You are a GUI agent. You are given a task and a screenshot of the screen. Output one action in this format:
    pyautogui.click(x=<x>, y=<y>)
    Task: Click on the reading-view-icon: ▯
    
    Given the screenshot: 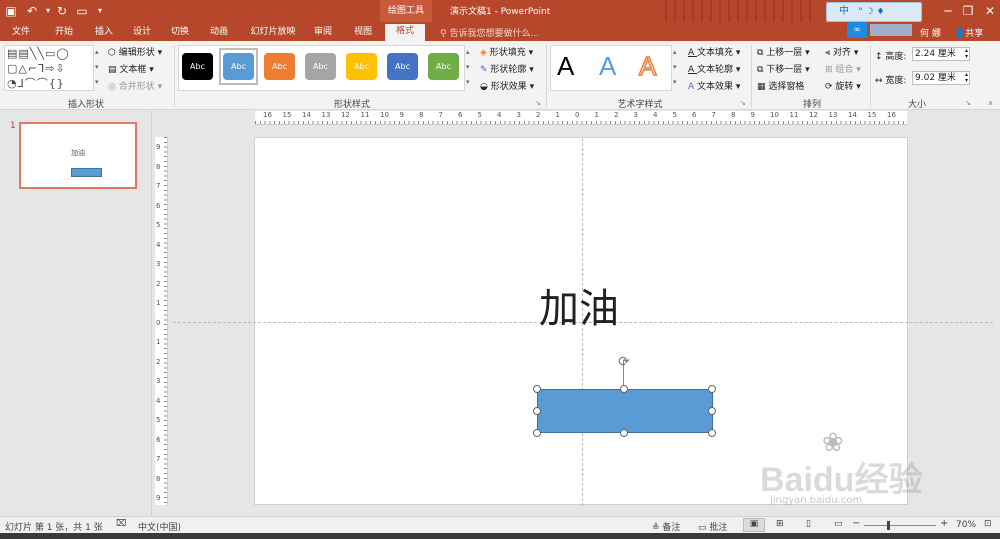 What is the action you would take?
    pyautogui.click(x=808, y=524)
    